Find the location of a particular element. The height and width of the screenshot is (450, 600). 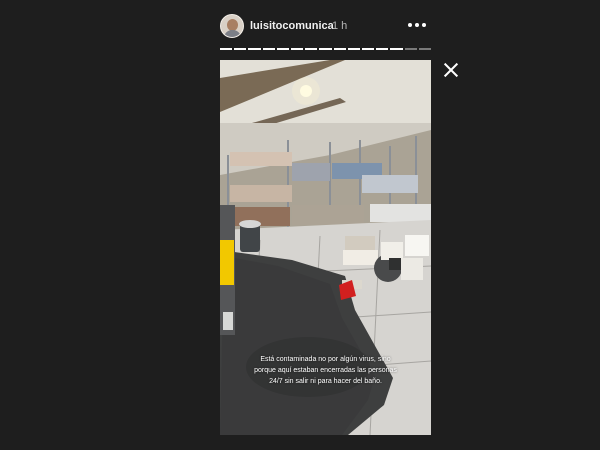

close-icon is located at coordinates (451, 70).